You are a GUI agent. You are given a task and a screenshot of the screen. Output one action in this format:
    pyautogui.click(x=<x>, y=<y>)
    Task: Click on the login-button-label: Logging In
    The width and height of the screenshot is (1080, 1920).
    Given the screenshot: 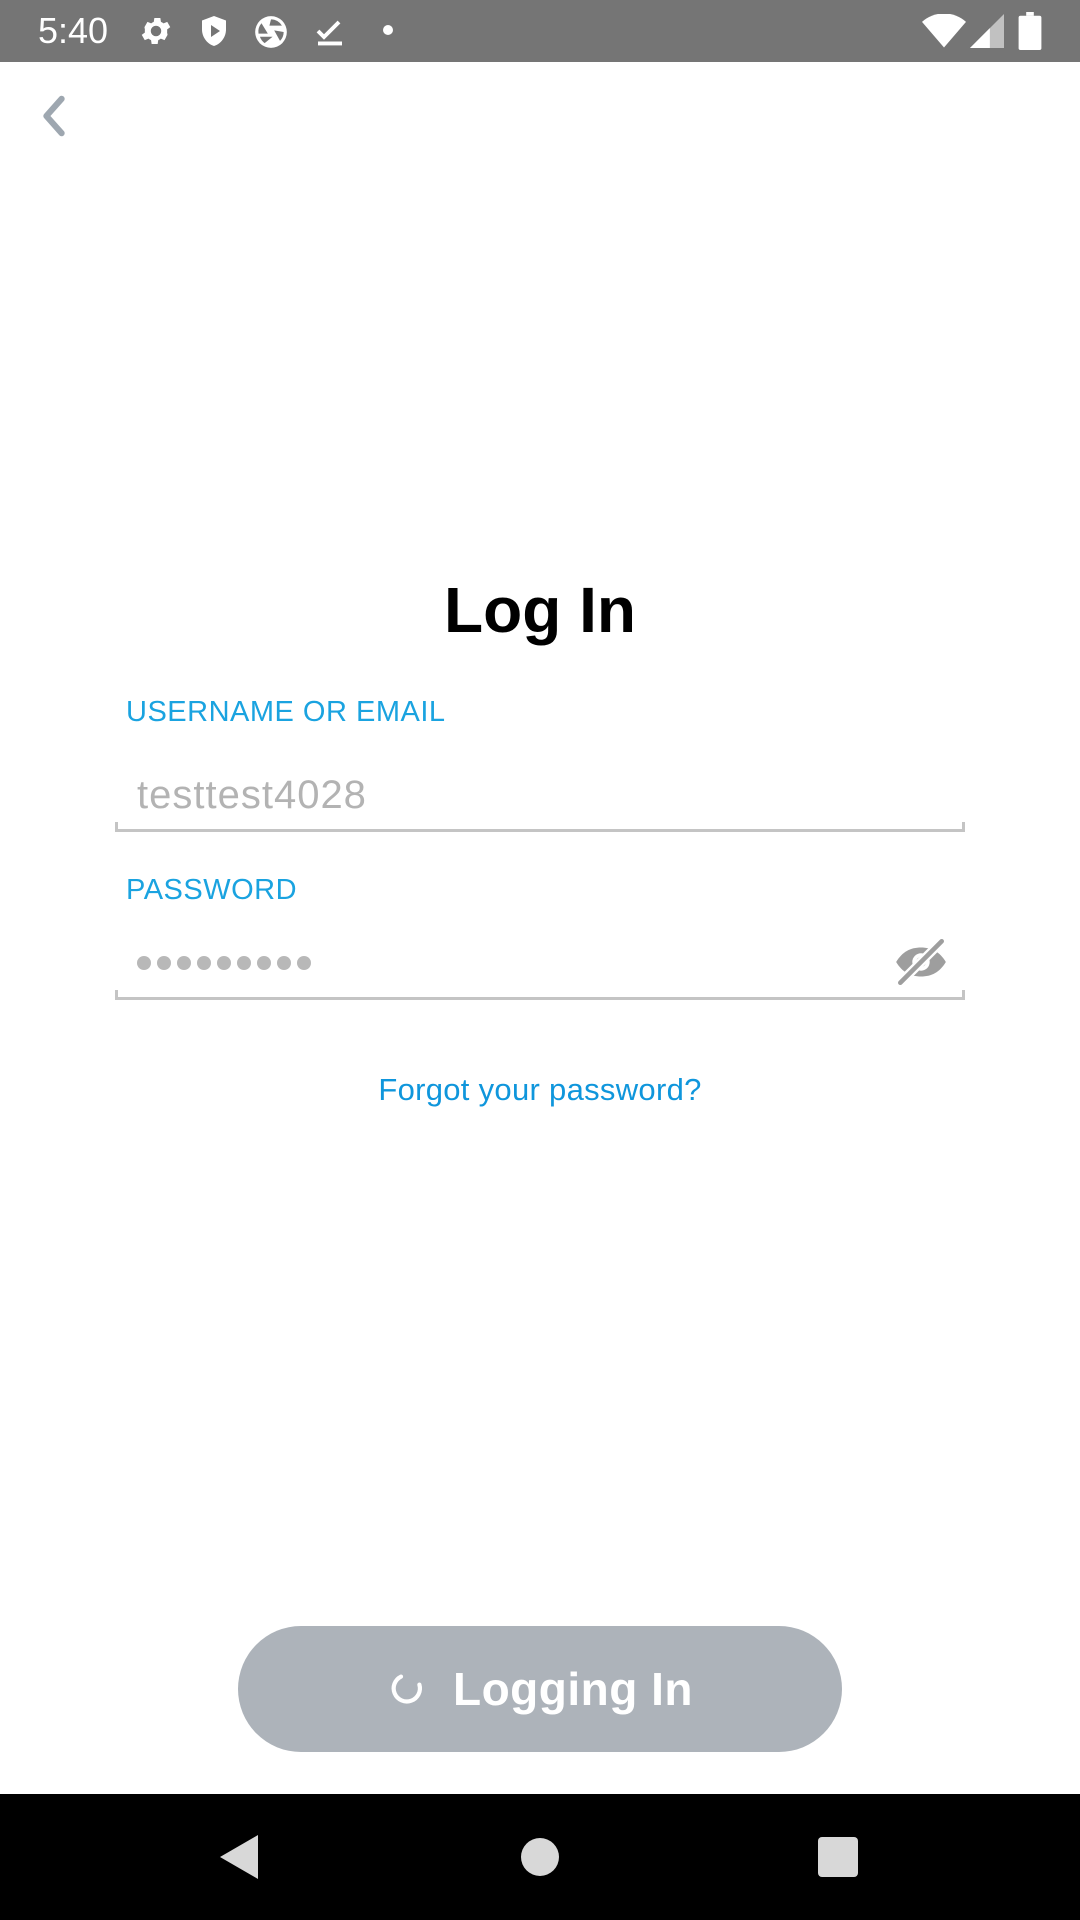 What is the action you would take?
    pyautogui.click(x=573, y=1689)
    